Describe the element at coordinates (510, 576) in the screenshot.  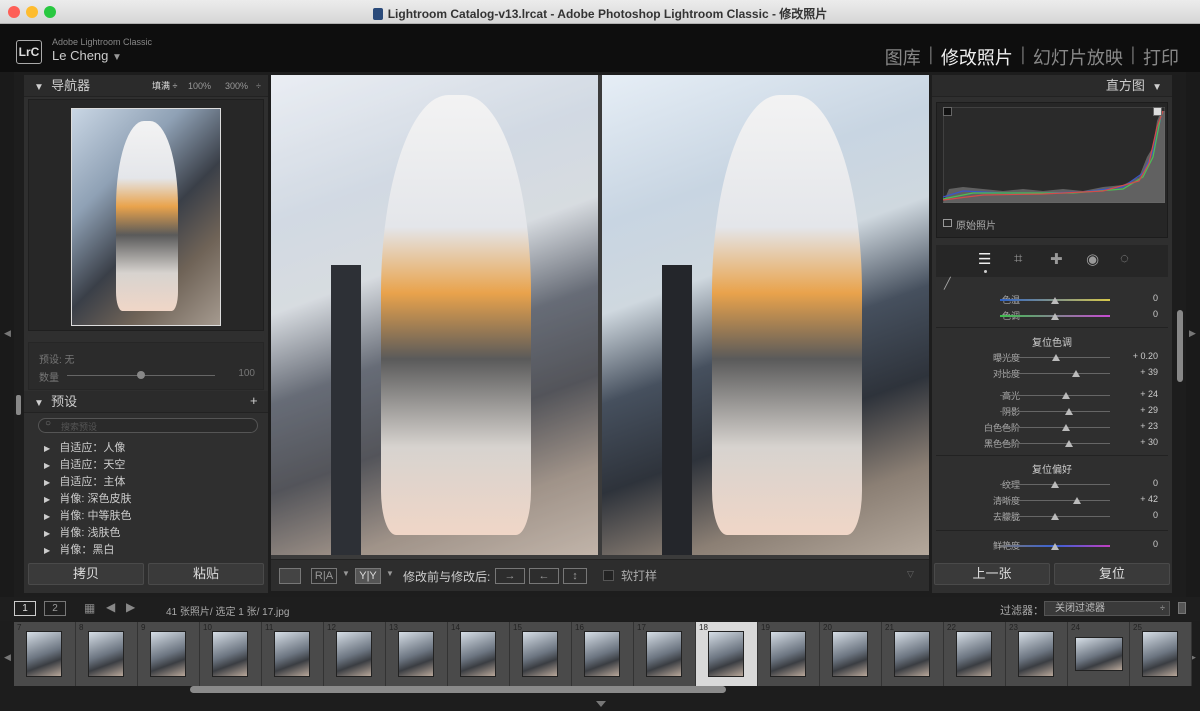
I see `copy-before-to-after-button: →` at that location.